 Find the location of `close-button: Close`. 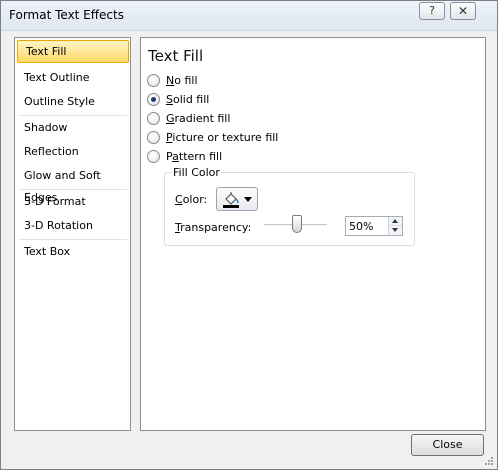

close-button: Close is located at coordinates (447, 445).